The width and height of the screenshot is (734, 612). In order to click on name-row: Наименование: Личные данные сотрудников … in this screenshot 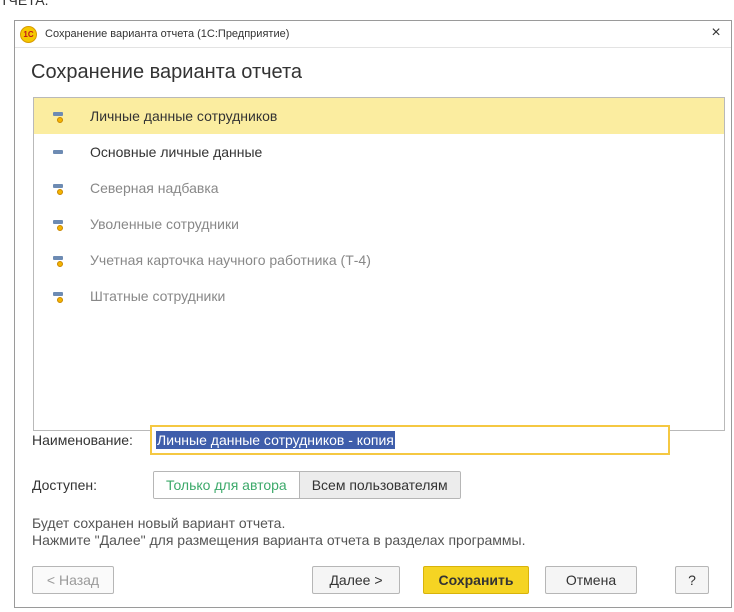, I will do `click(351, 440)`.